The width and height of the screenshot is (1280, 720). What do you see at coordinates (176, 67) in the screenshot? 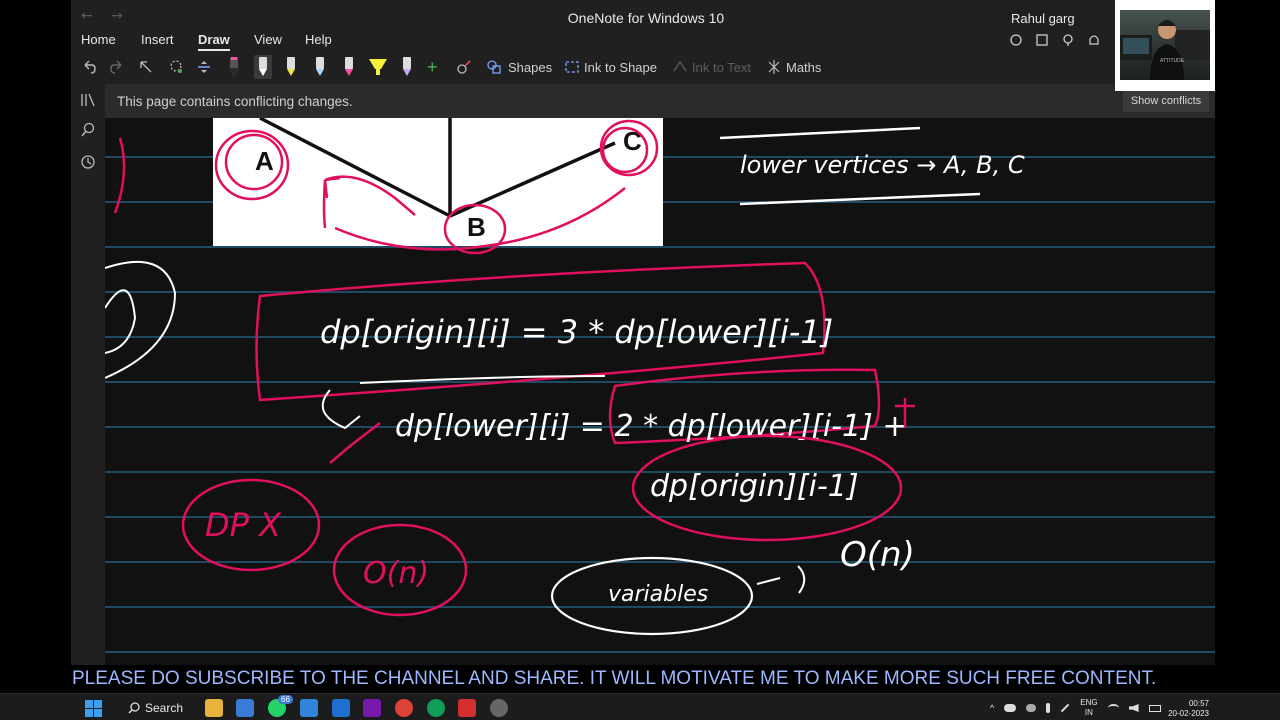
I see `lasso-select-icon` at bounding box center [176, 67].